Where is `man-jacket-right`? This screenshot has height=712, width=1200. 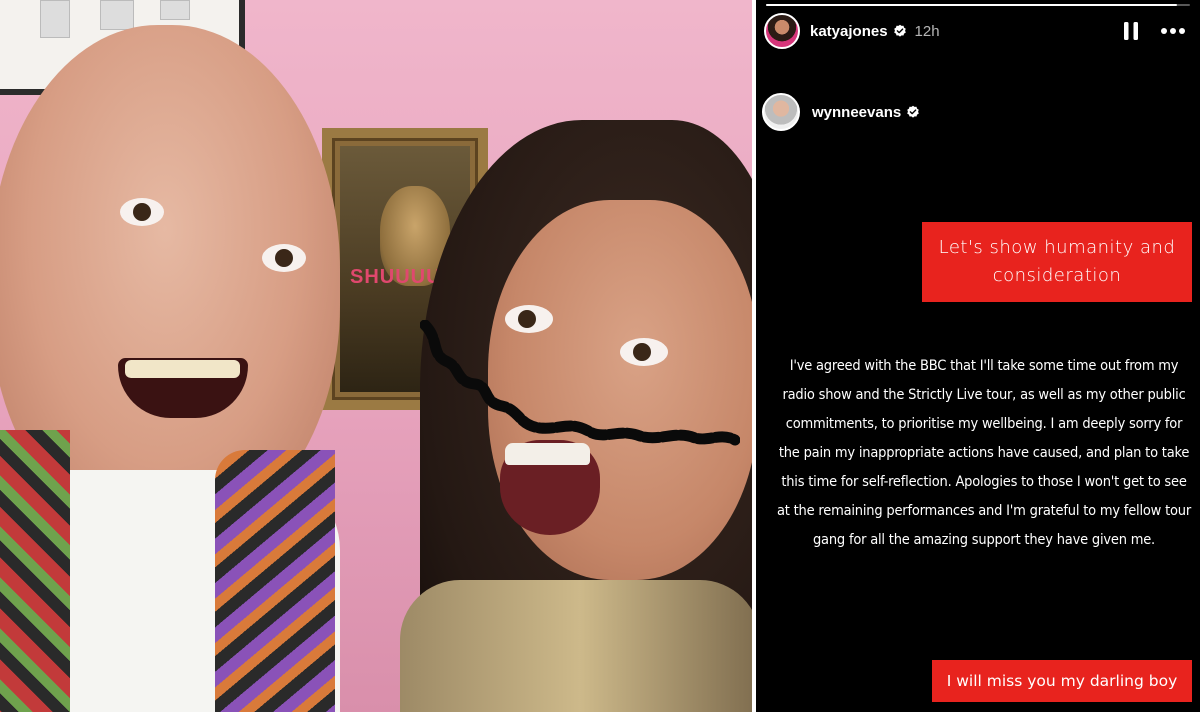
man-jacket-right is located at coordinates (275, 581).